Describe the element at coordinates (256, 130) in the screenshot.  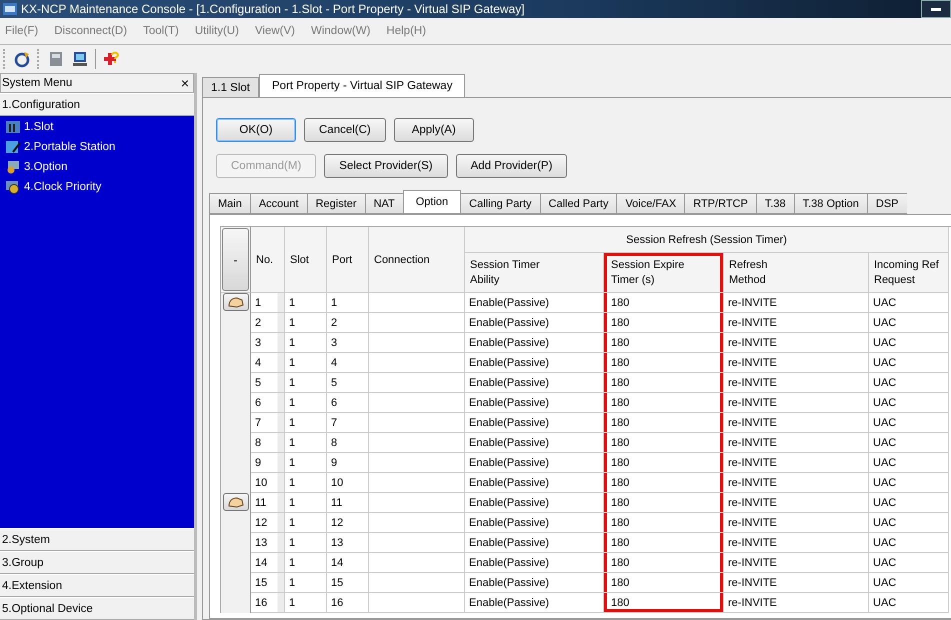
I see `action-button: OK(O)` at that location.